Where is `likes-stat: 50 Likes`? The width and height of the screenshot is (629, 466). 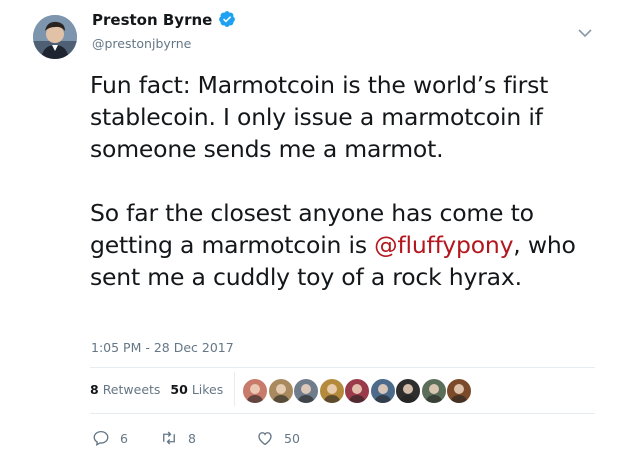
likes-stat: 50 Likes is located at coordinates (196, 389).